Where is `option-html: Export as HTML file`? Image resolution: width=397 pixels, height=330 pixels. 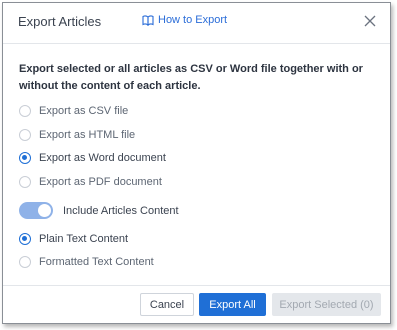
option-html: Export as HTML file is located at coordinates (77, 135).